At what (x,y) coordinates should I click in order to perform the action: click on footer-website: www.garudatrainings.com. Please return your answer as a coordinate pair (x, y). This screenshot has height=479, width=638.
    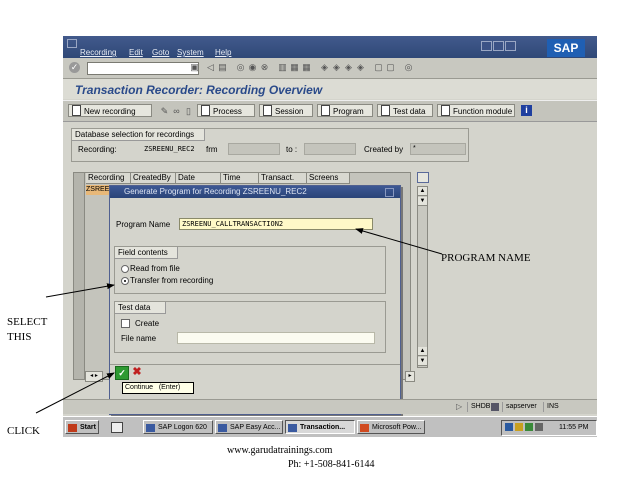
    Looking at the image, I should click on (280, 450).